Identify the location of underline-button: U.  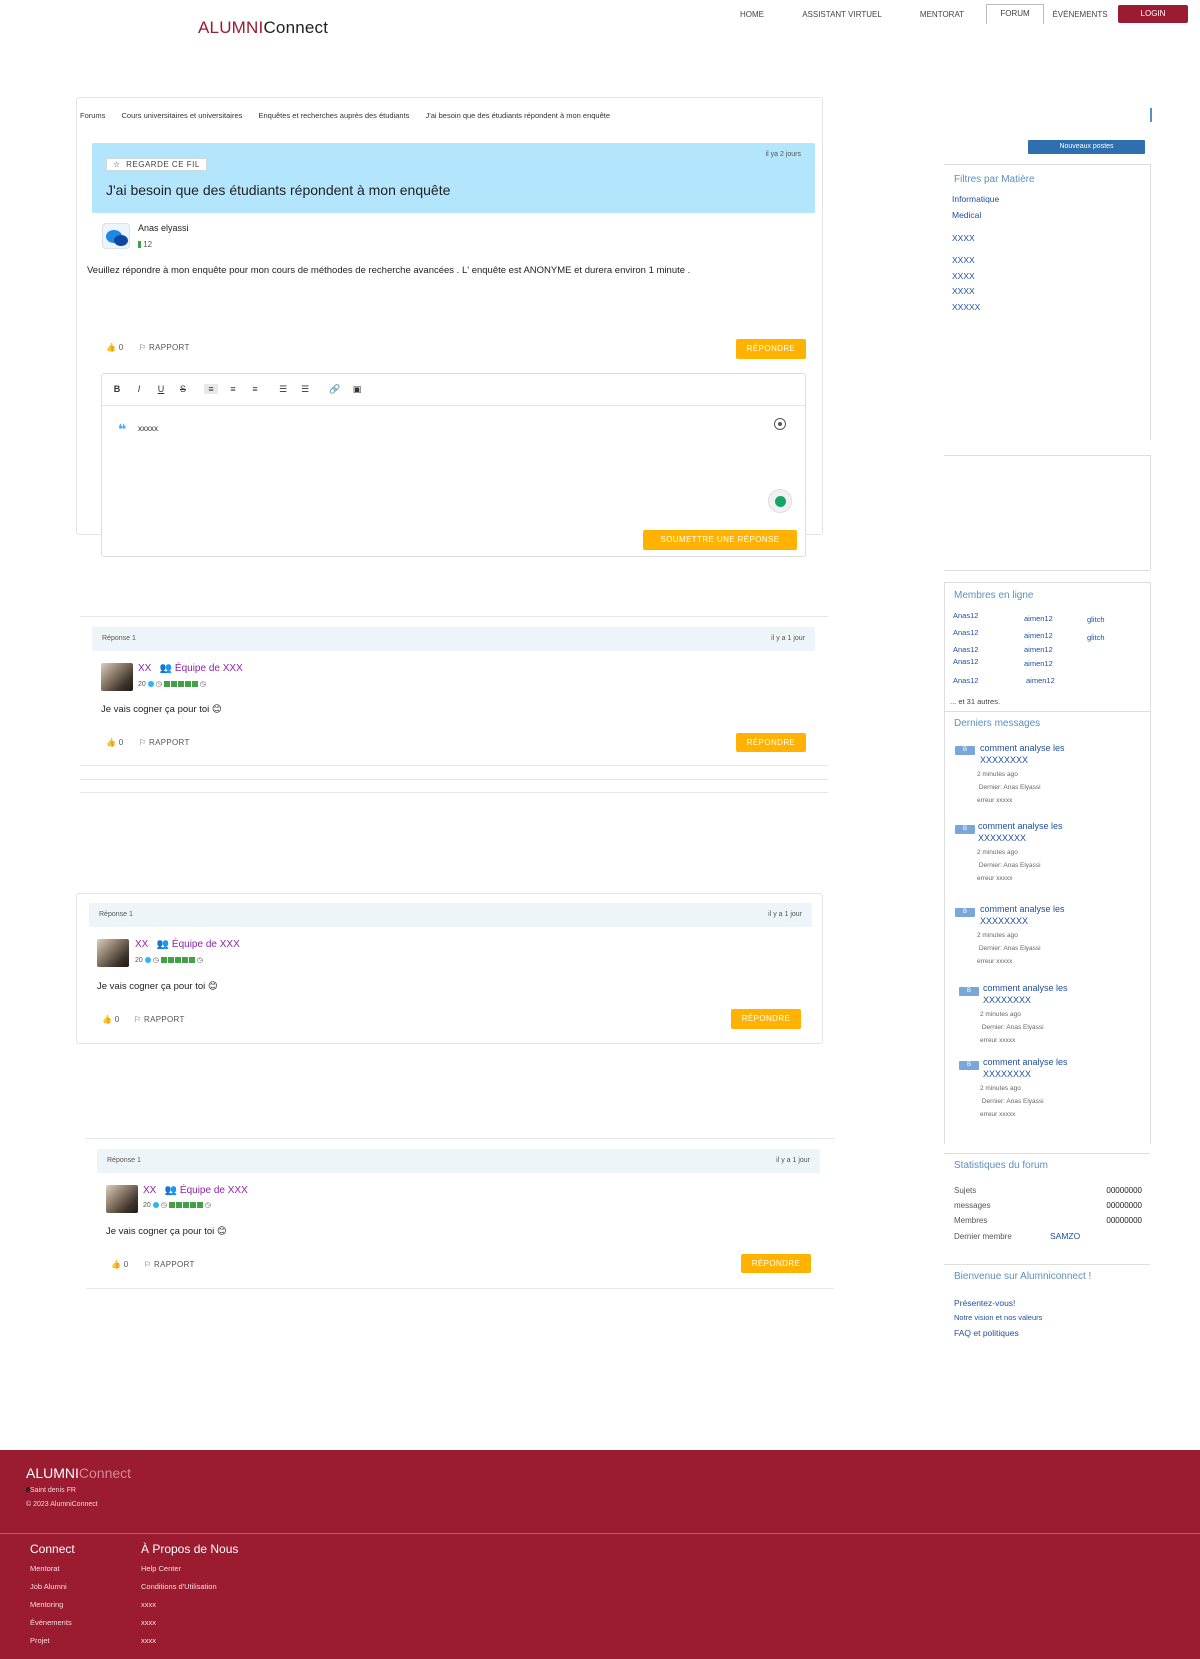
(161, 389).